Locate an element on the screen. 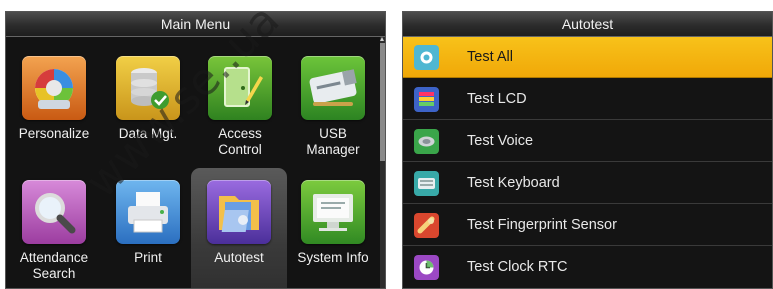  scrollbar is located at coordinates (382, 162).